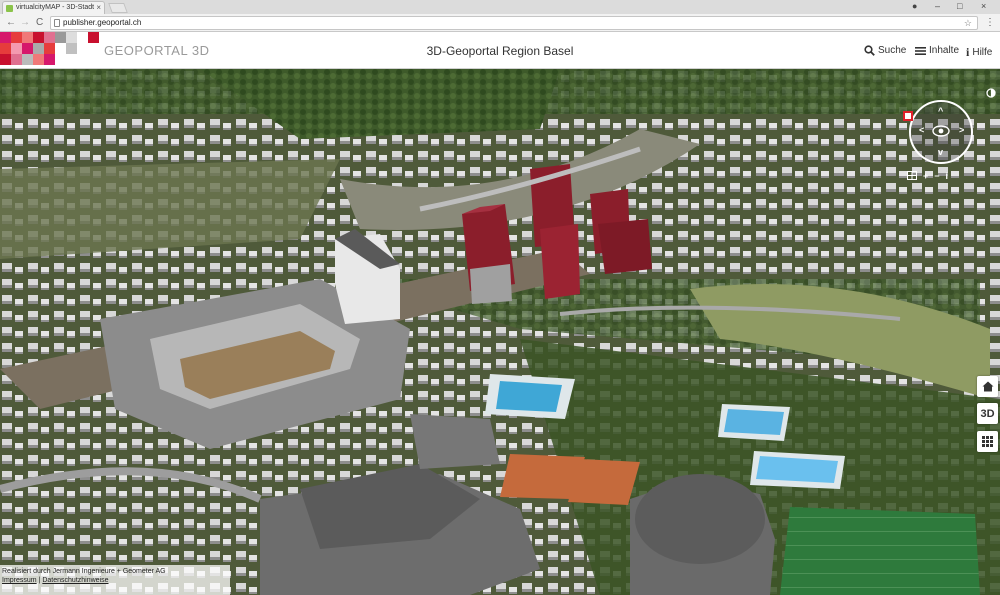  I want to click on address-bar-row: ← → C publisher.geoportal.ch ☆ ⋮, so click(500, 23).